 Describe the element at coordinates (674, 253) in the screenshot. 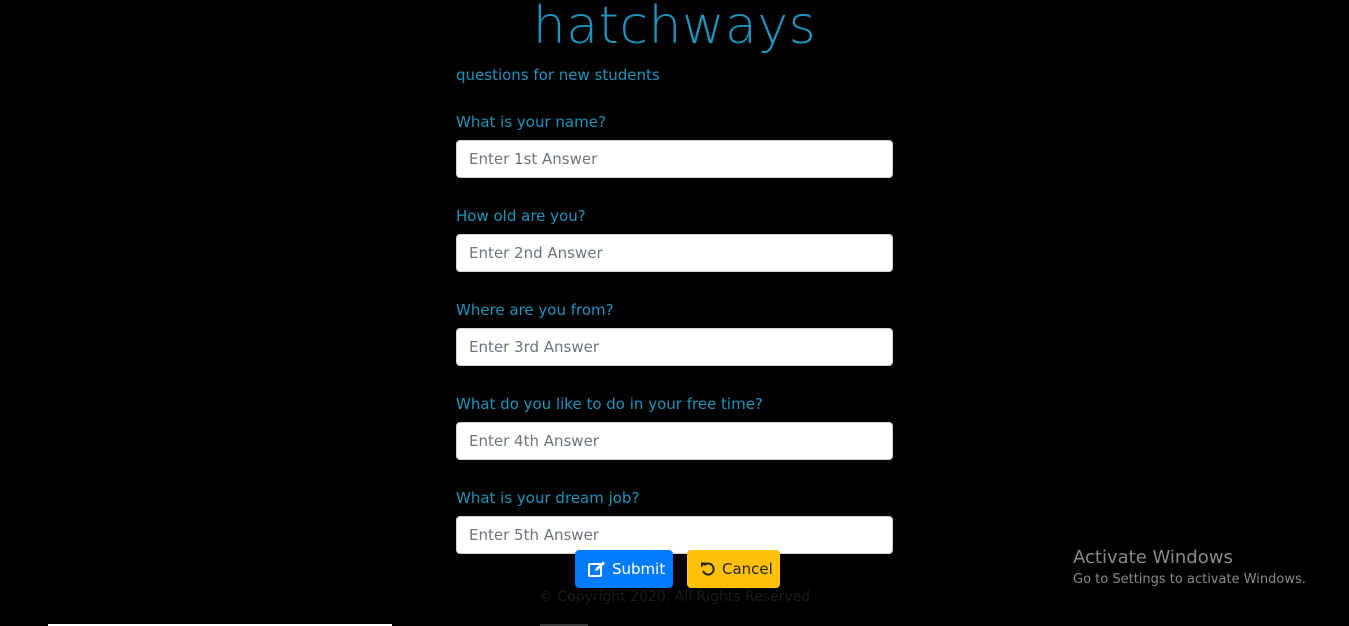

I see `answer-2-input` at that location.